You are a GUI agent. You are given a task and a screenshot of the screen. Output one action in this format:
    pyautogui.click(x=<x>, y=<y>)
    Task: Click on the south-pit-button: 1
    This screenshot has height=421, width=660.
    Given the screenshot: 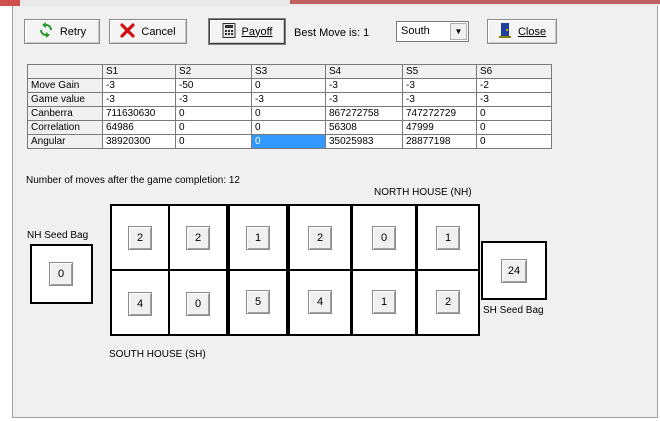 What is the action you would take?
    pyautogui.click(x=384, y=302)
    